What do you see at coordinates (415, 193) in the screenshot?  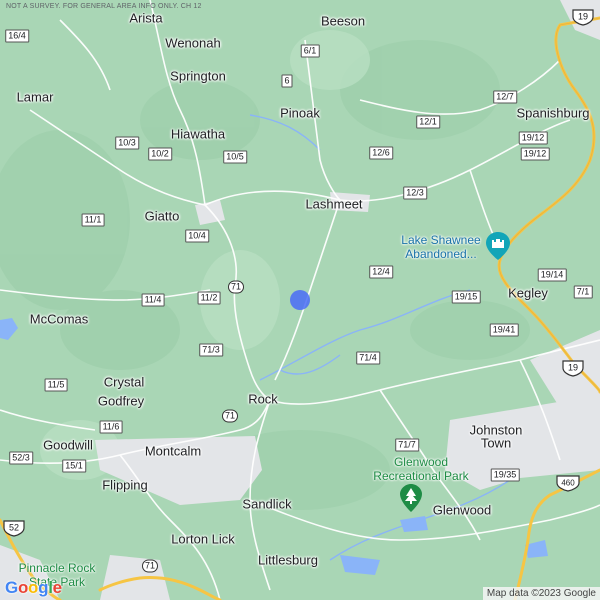 I see `route-shield-12-3: 12/3` at bounding box center [415, 193].